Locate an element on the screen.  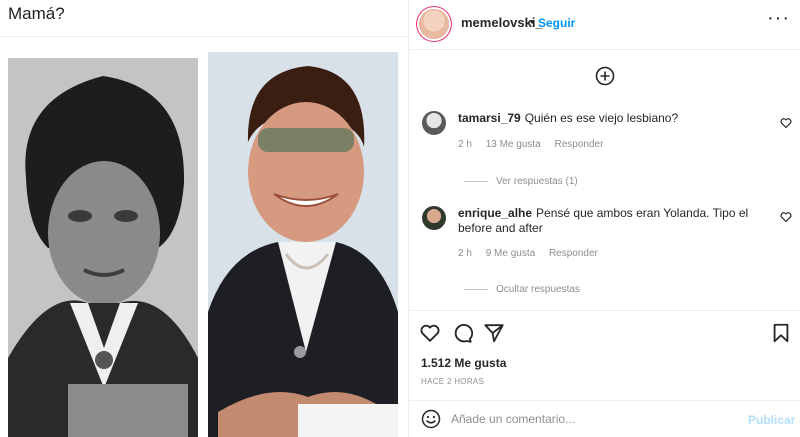
comment-likes: 13 Me gusta is located at coordinates (513, 144).